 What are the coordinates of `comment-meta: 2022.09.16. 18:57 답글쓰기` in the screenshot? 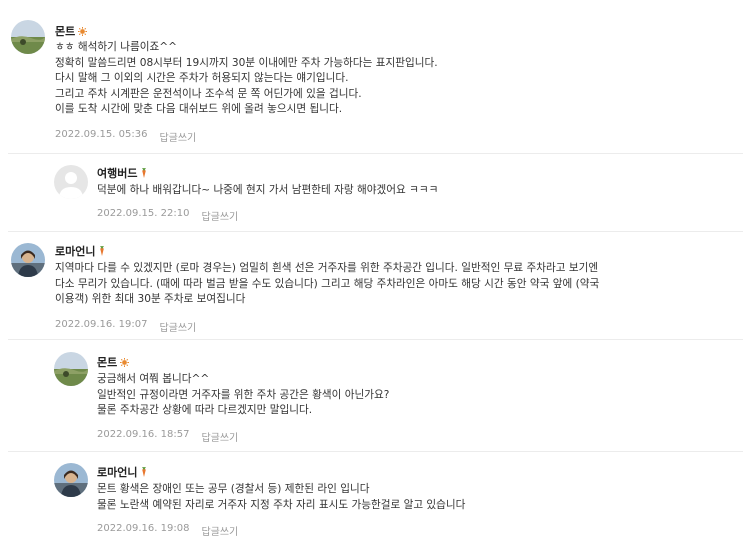 It's located at (167, 436).